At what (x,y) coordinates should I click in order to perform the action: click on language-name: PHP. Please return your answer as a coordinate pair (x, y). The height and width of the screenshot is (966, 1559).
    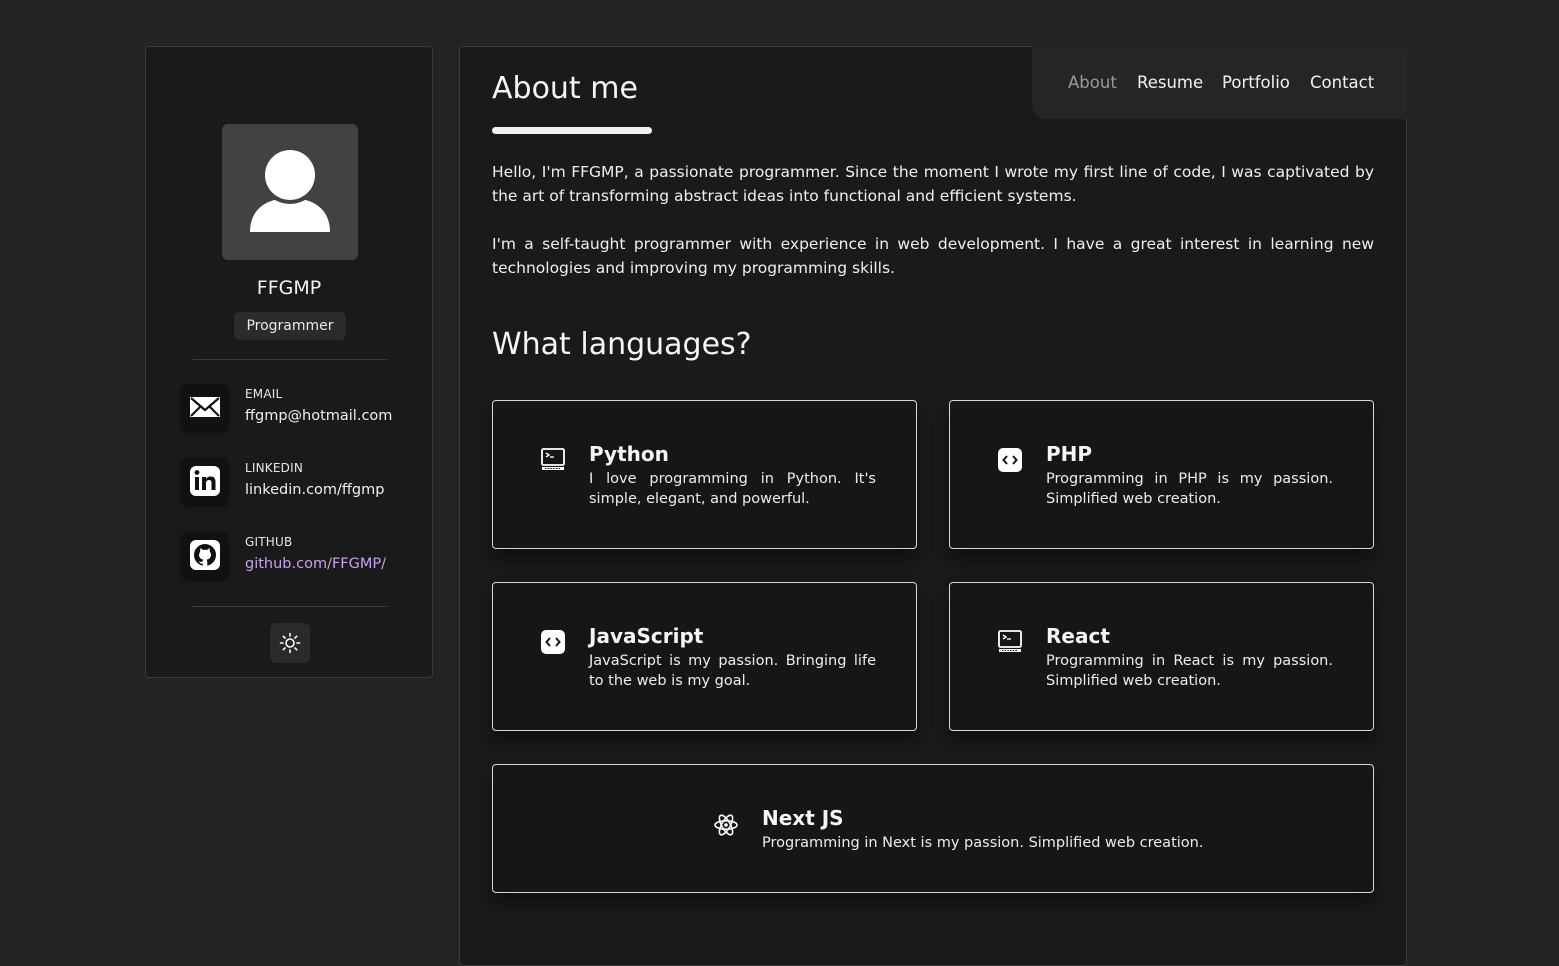
    Looking at the image, I should click on (1069, 454).